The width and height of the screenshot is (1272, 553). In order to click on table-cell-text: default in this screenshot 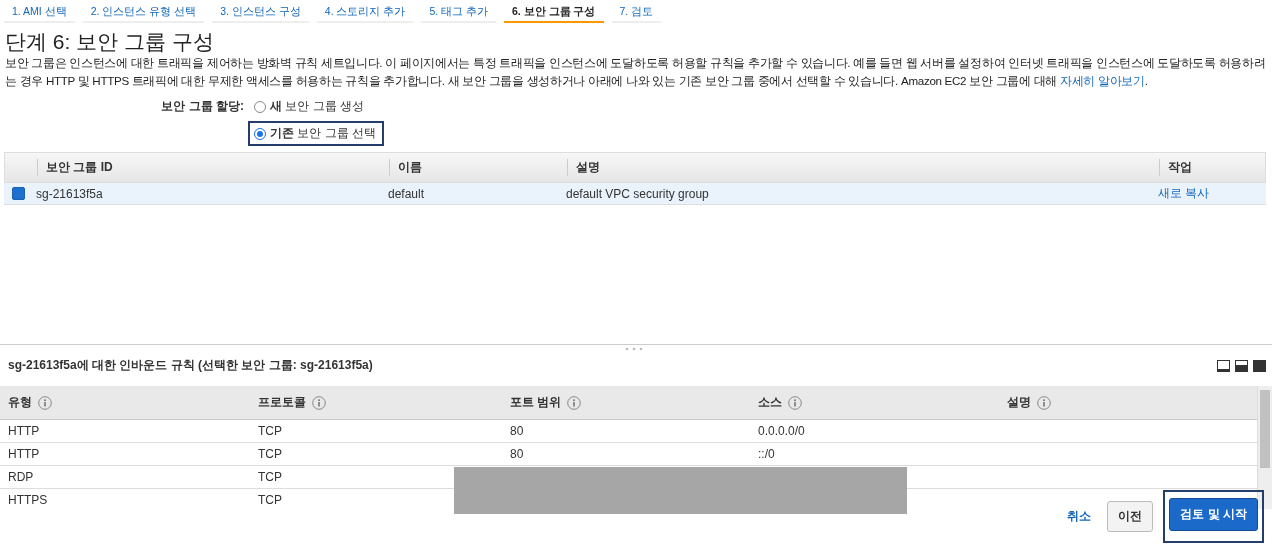, I will do `click(407, 193)`.